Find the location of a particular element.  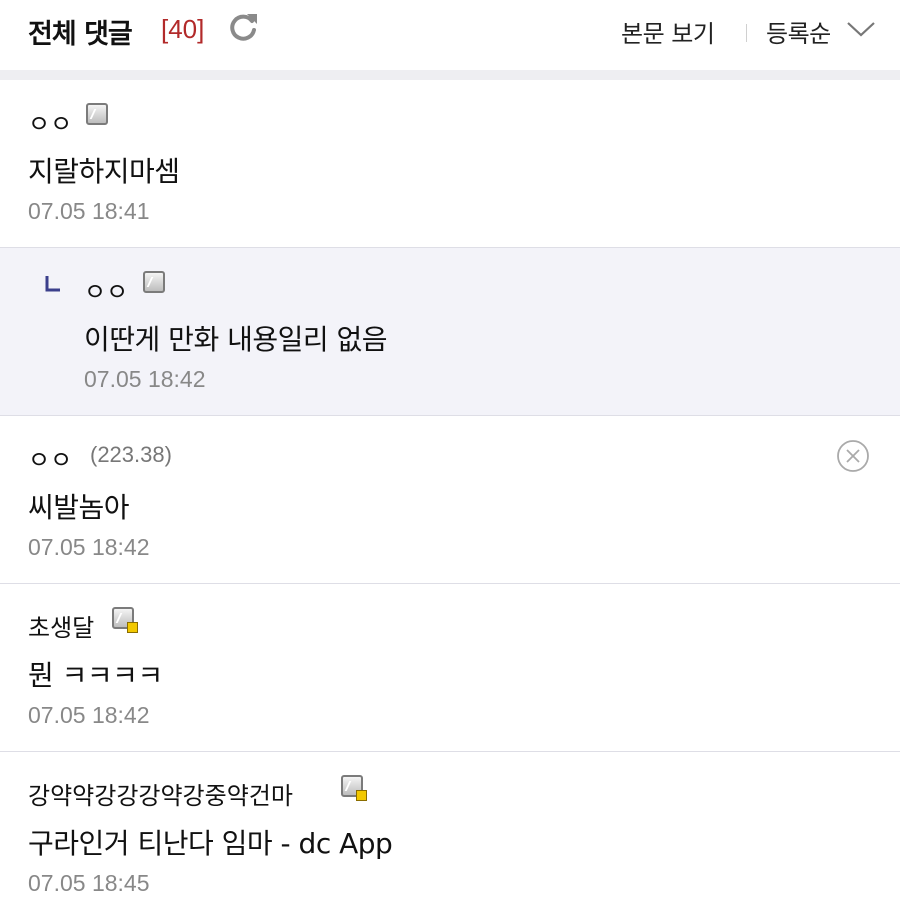

comment-header: 전체 댓글 [40] 본문 보기 등록순 is located at coordinates (450, 35).